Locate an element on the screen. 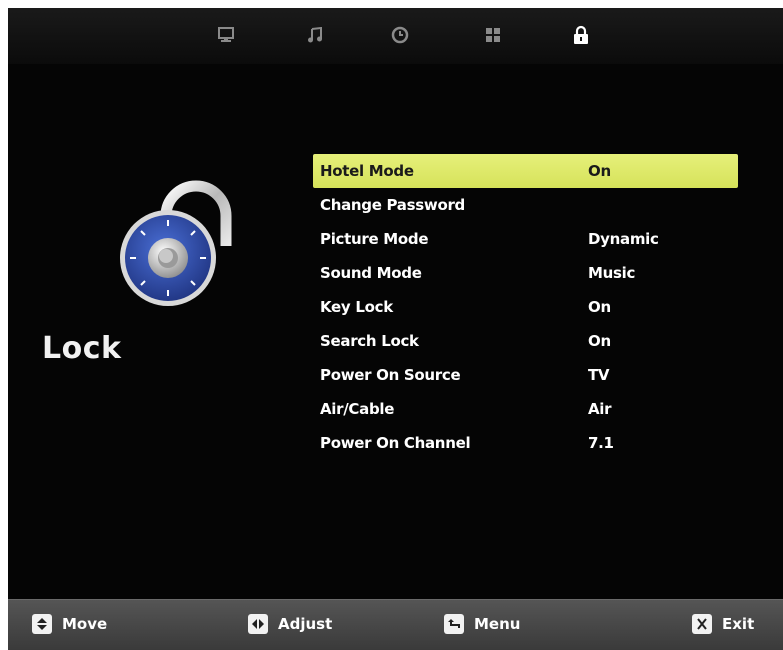  page-title: Lock is located at coordinates (82, 348).